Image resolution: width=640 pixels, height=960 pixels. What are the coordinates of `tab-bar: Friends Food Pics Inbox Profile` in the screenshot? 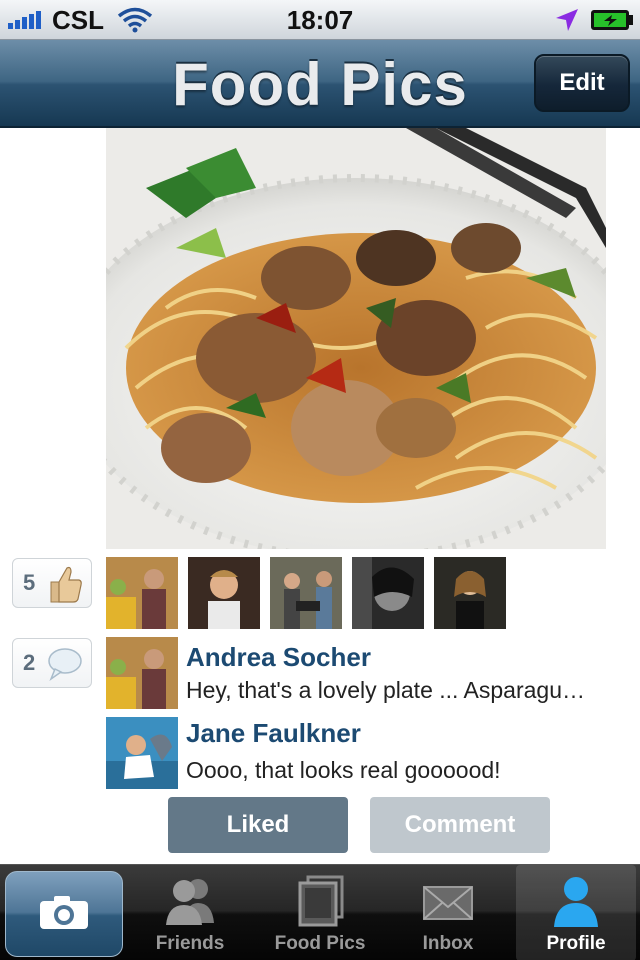 It's located at (320, 912).